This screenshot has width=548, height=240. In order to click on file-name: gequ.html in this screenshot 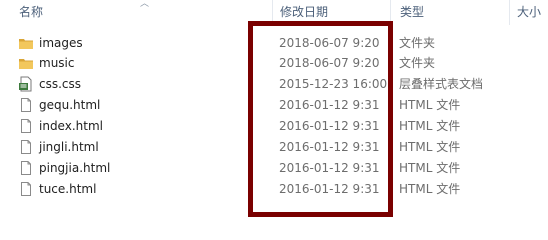, I will do `click(70, 105)`.